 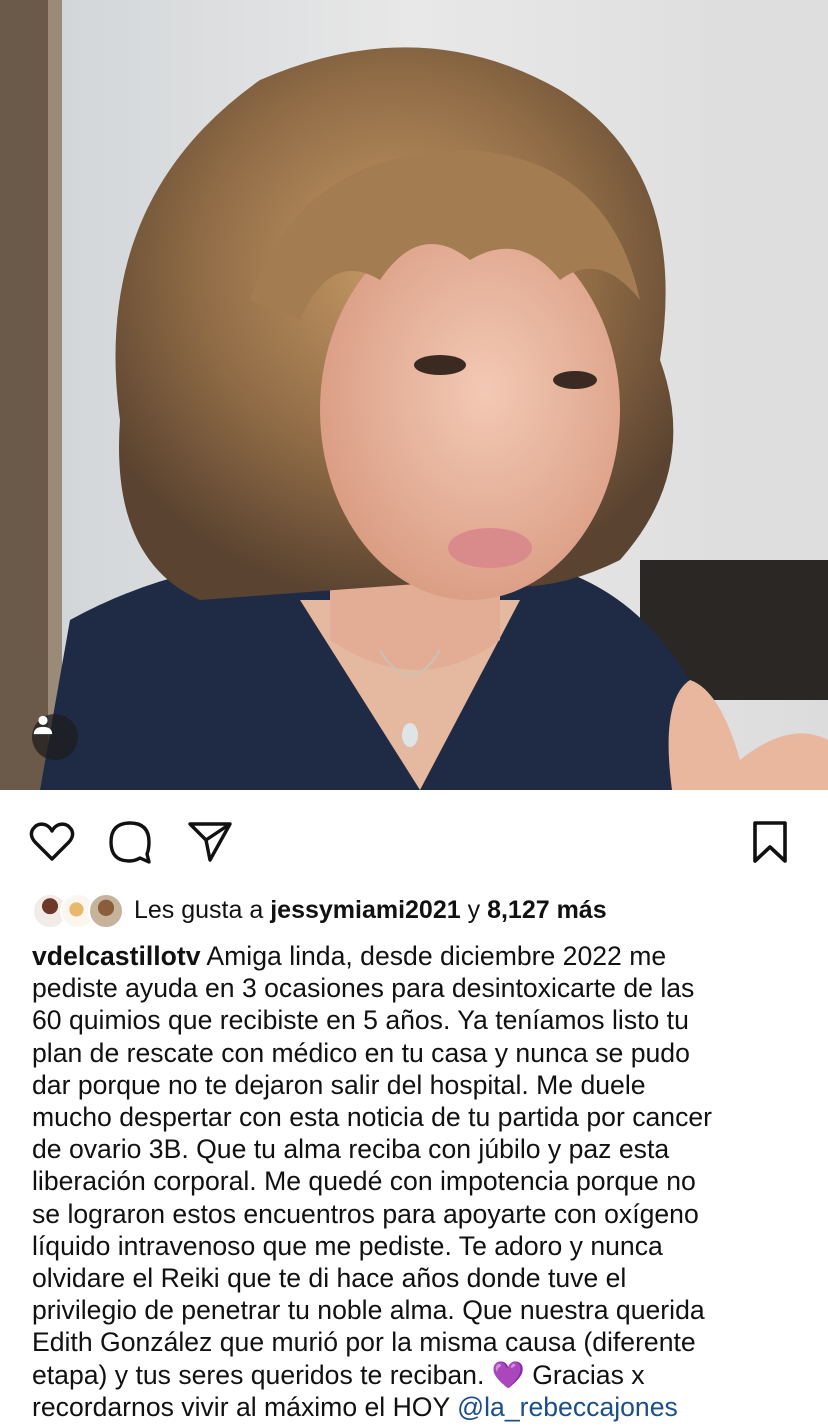 I want to click on heart-icon, so click(x=52, y=841).